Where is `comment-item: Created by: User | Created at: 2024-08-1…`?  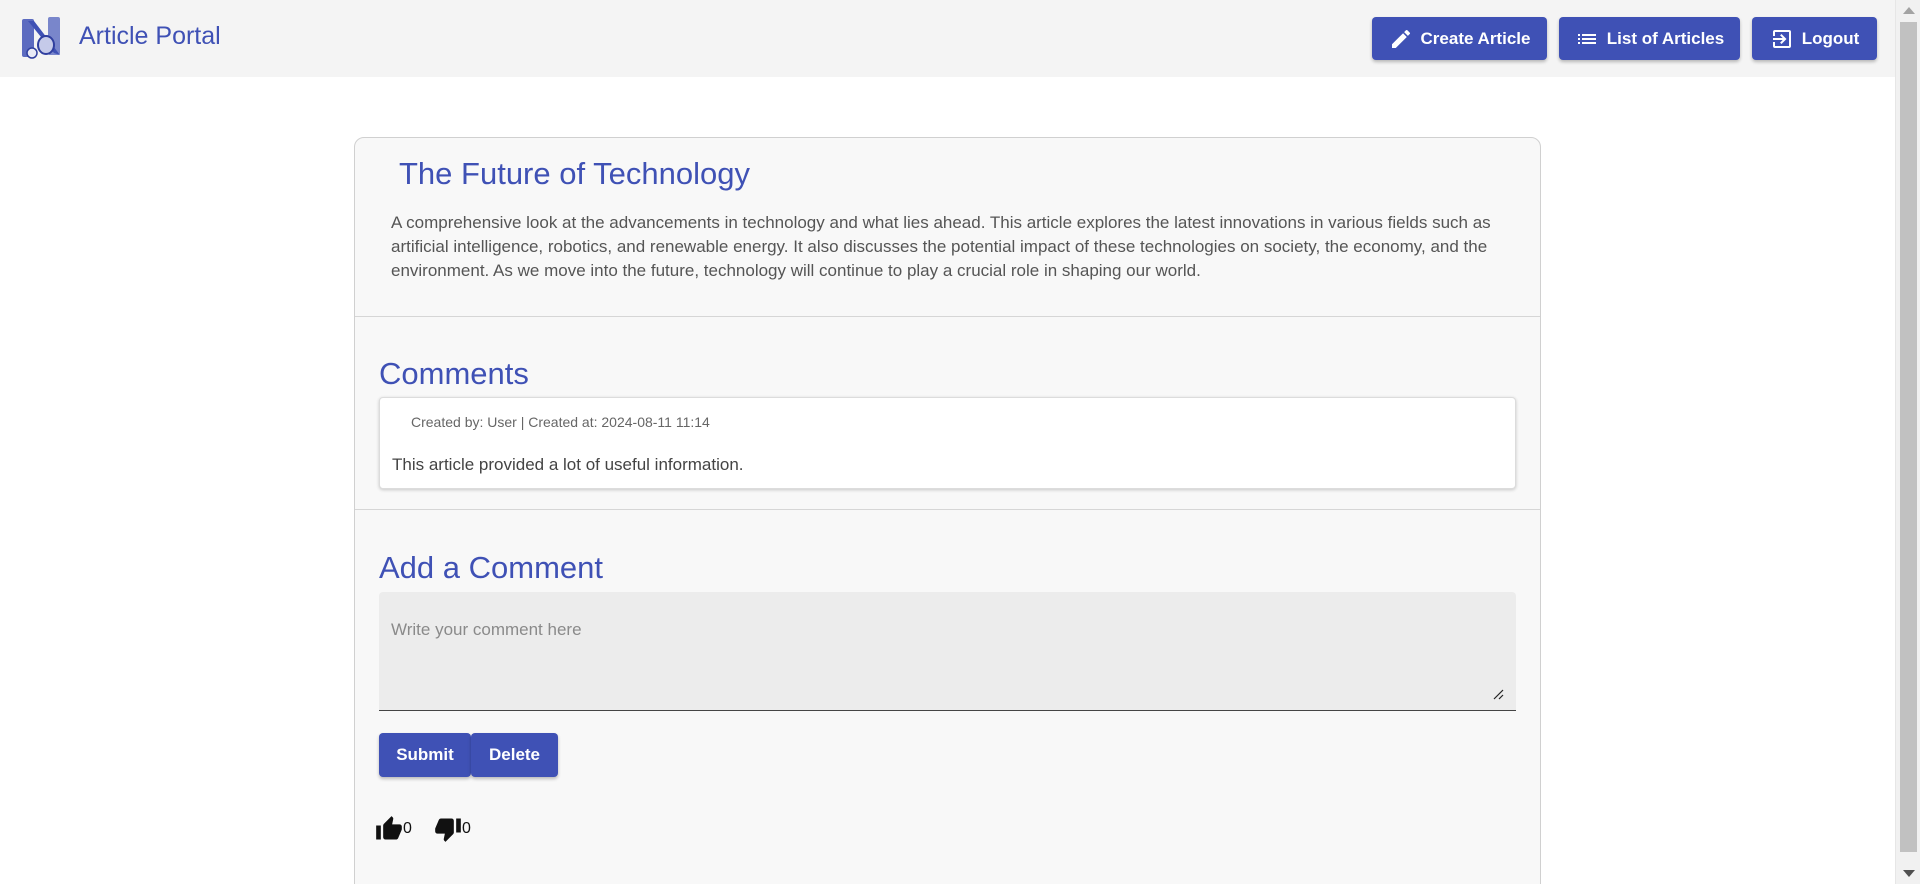
comment-item: Created by: User | Created at: 2024-08-1… is located at coordinates (947, 443).